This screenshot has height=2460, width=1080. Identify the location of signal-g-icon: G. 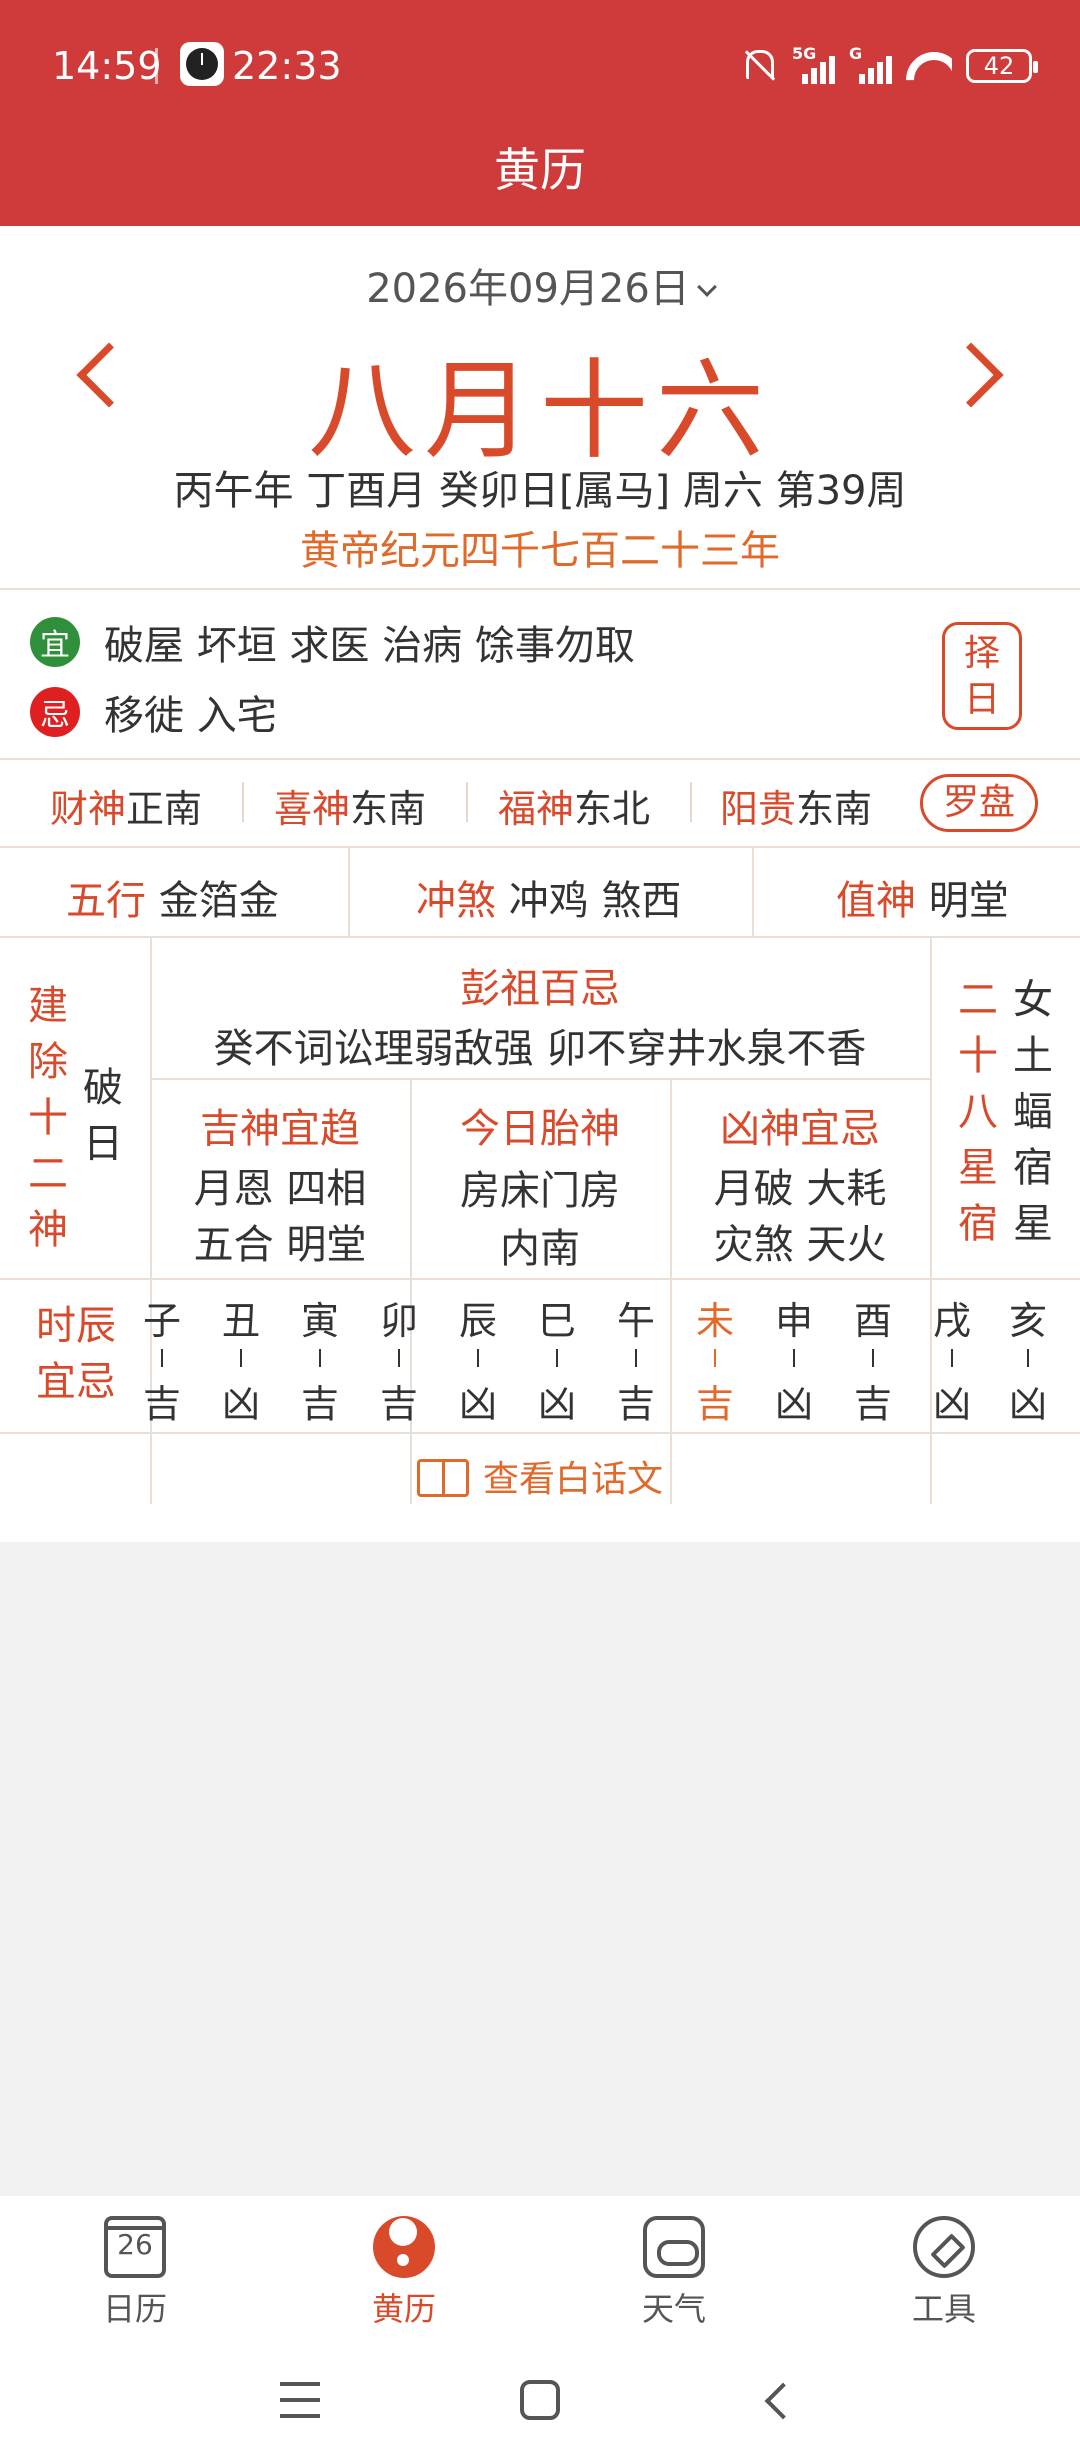
(870, 64).